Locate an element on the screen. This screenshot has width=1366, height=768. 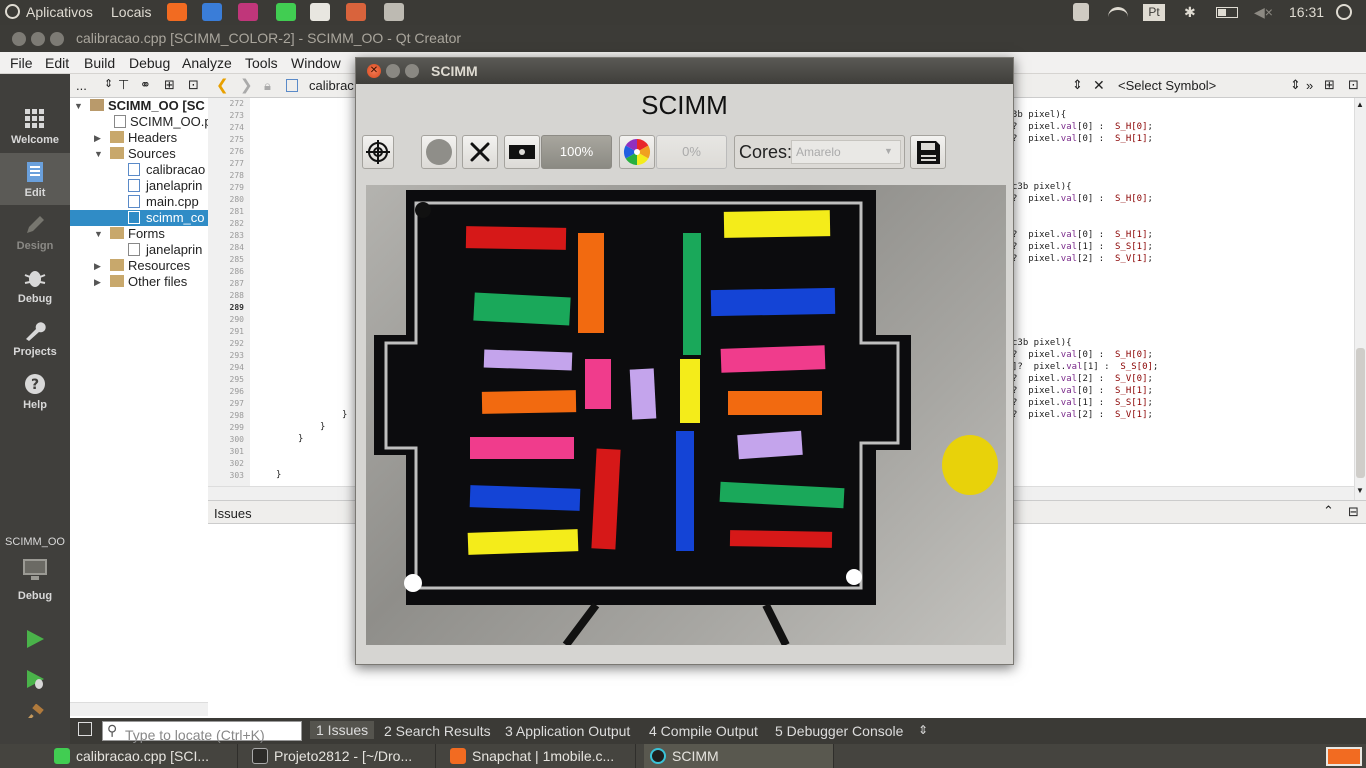
color-wheel-button is located at coordinates (637, 152).